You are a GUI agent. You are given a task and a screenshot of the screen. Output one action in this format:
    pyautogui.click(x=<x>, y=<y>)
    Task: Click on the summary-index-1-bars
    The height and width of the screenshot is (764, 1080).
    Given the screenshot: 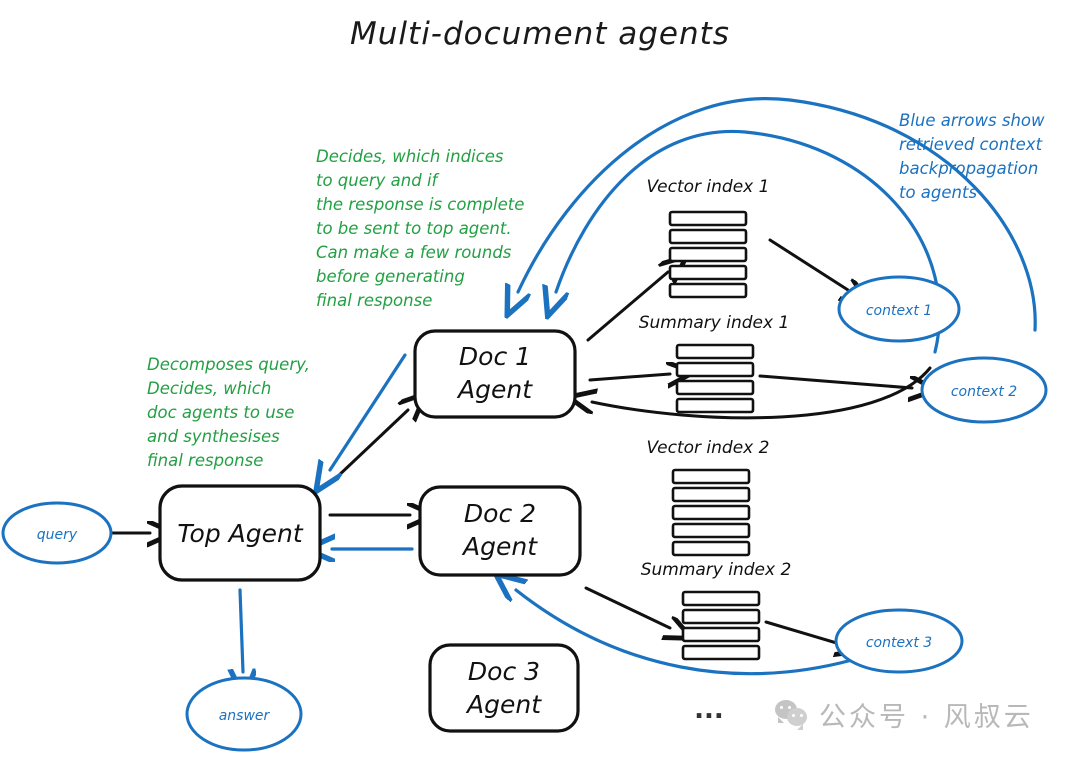 What is the action you would take?
    pyautogui.click(x=715, y=378)
    